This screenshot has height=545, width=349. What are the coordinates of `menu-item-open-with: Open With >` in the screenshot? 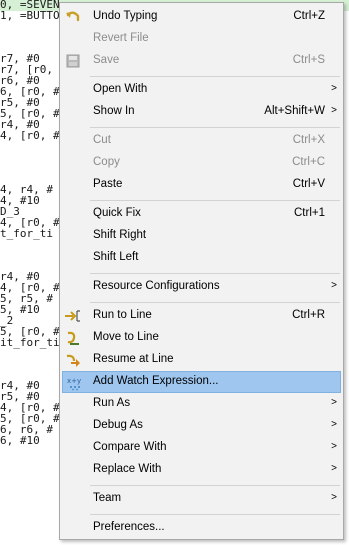 It's located at (201, 90).